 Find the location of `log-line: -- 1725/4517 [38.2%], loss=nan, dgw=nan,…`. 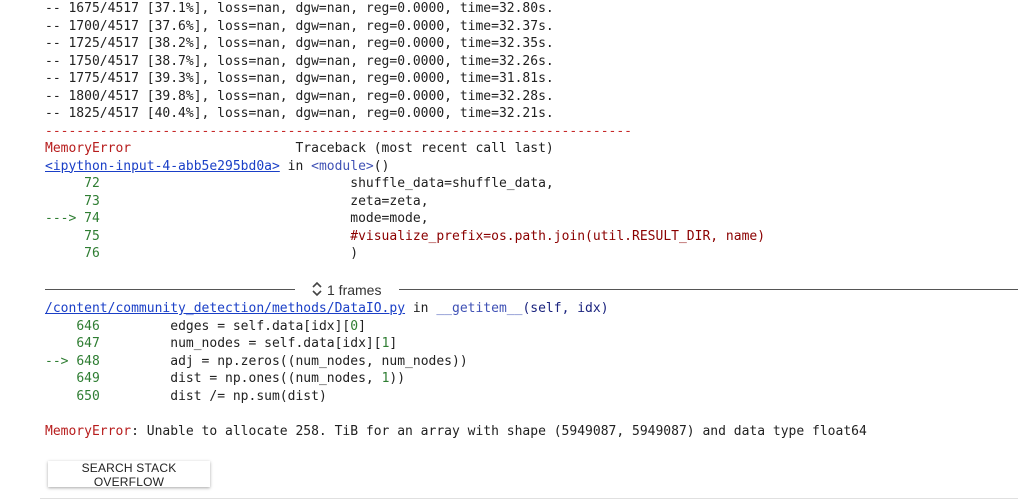

log-line: -- 1725/4517 [38.2%], loss=nan, dgw=nan,… is located at coordinates (299, 43).